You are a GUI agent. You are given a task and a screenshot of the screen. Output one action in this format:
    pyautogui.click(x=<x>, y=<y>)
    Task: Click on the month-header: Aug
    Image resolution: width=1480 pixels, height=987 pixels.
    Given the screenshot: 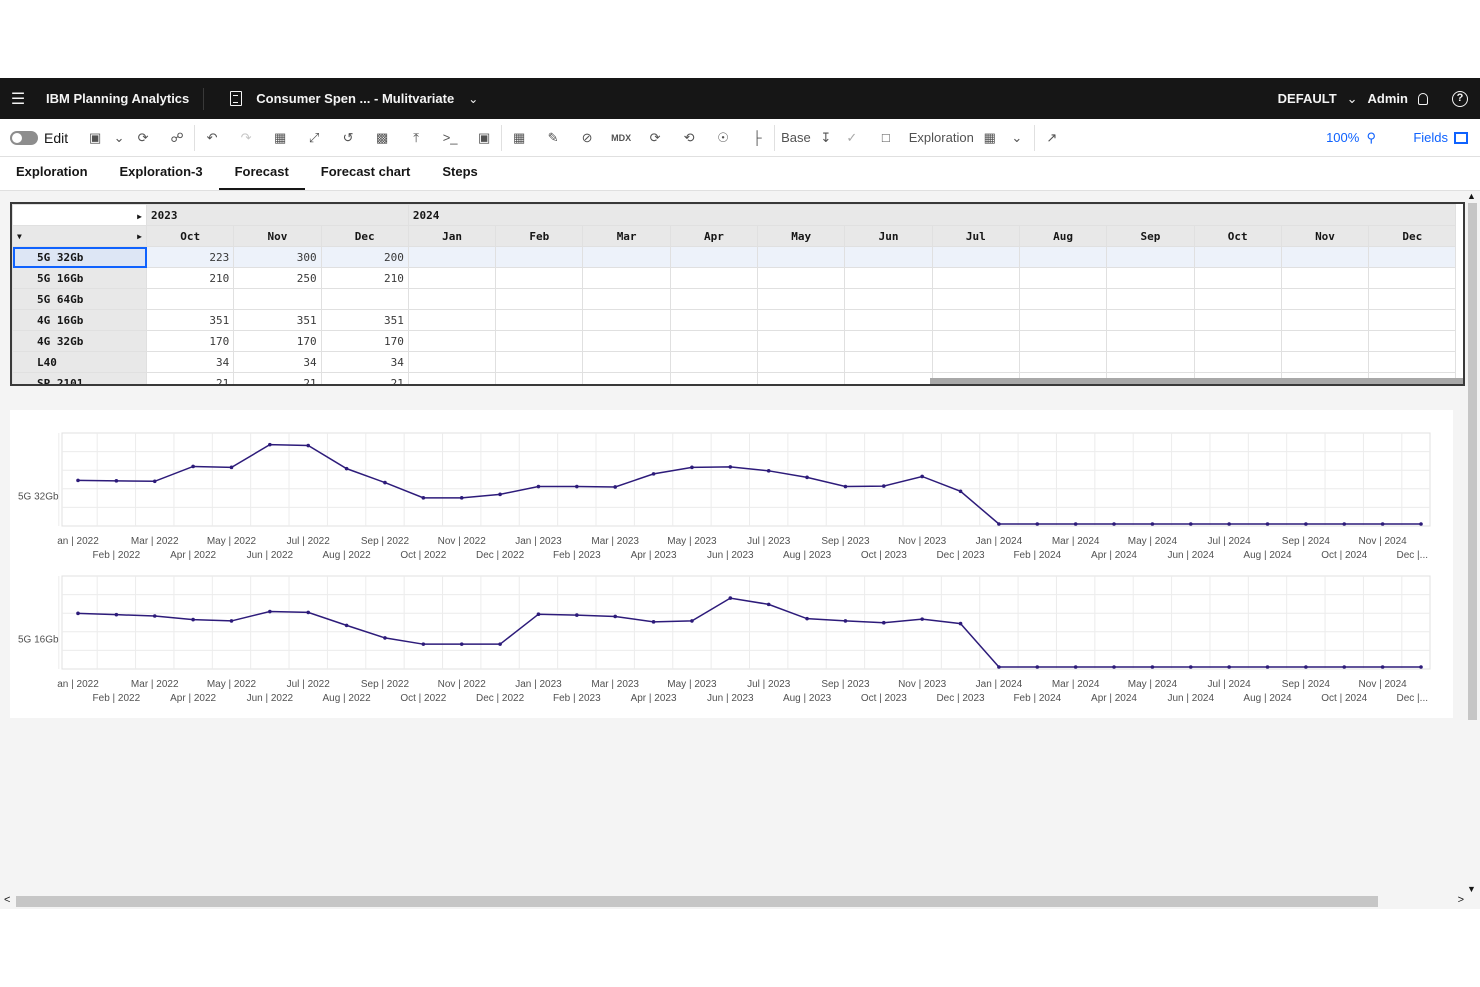 What is the action you would take?
    pyautogui.click(x=1063, y=236)
    